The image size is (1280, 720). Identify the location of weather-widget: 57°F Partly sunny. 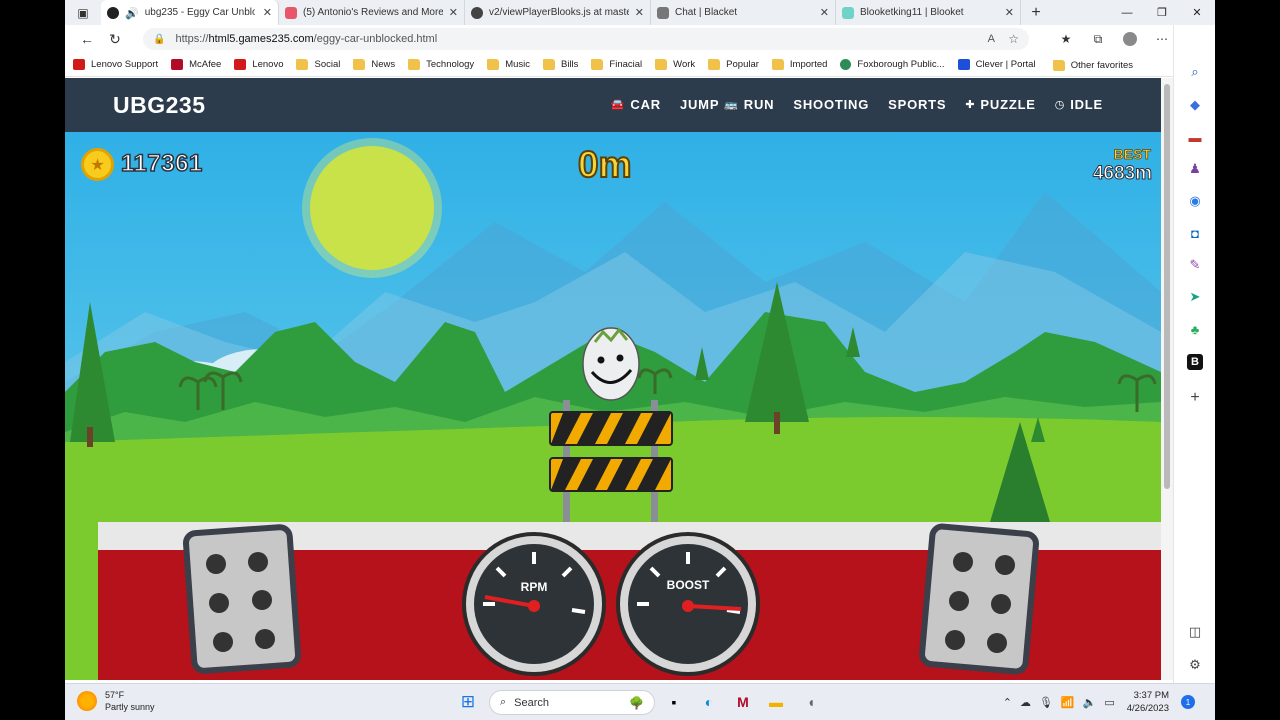
(116, 701).